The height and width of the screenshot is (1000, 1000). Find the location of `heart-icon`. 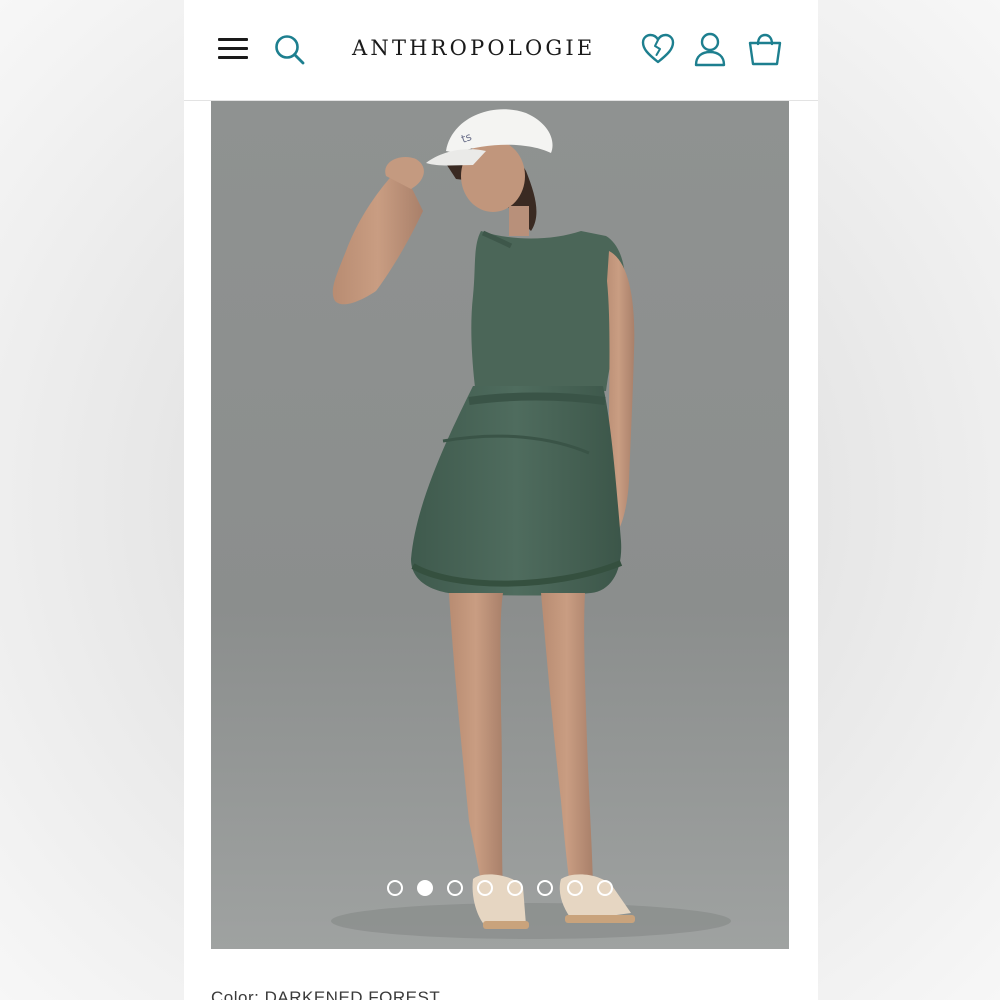

heart-icon is located at coordinates (658, 48).